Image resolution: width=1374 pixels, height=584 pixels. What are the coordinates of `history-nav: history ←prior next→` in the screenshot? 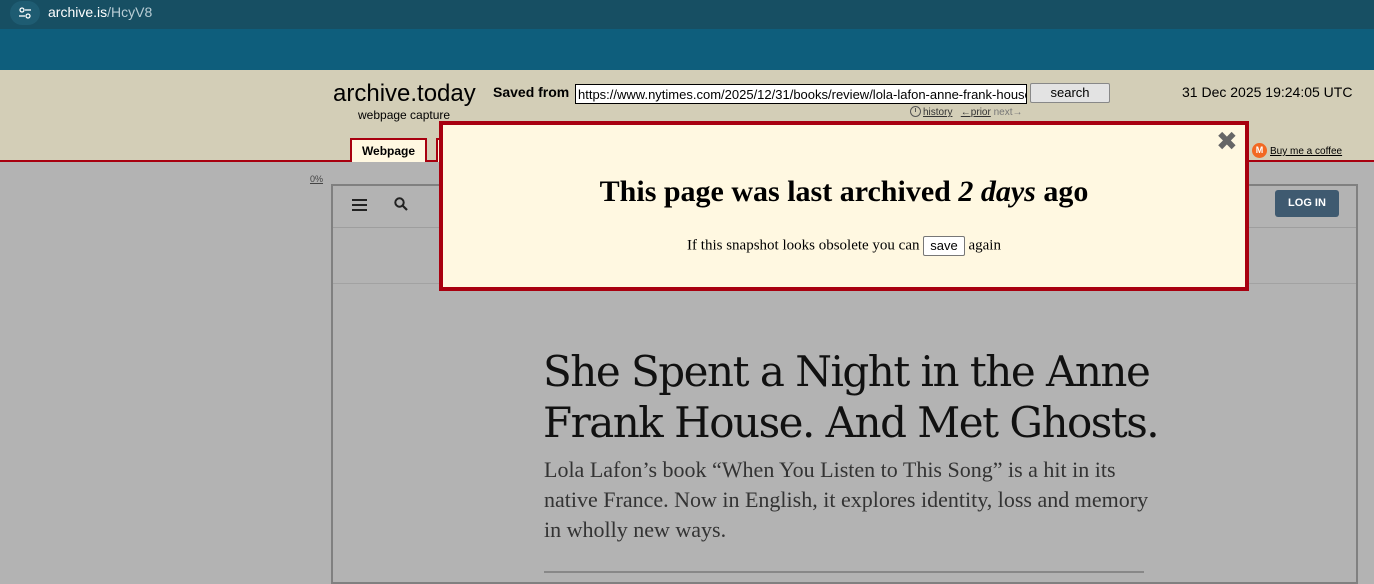 It's located at (966, 112).